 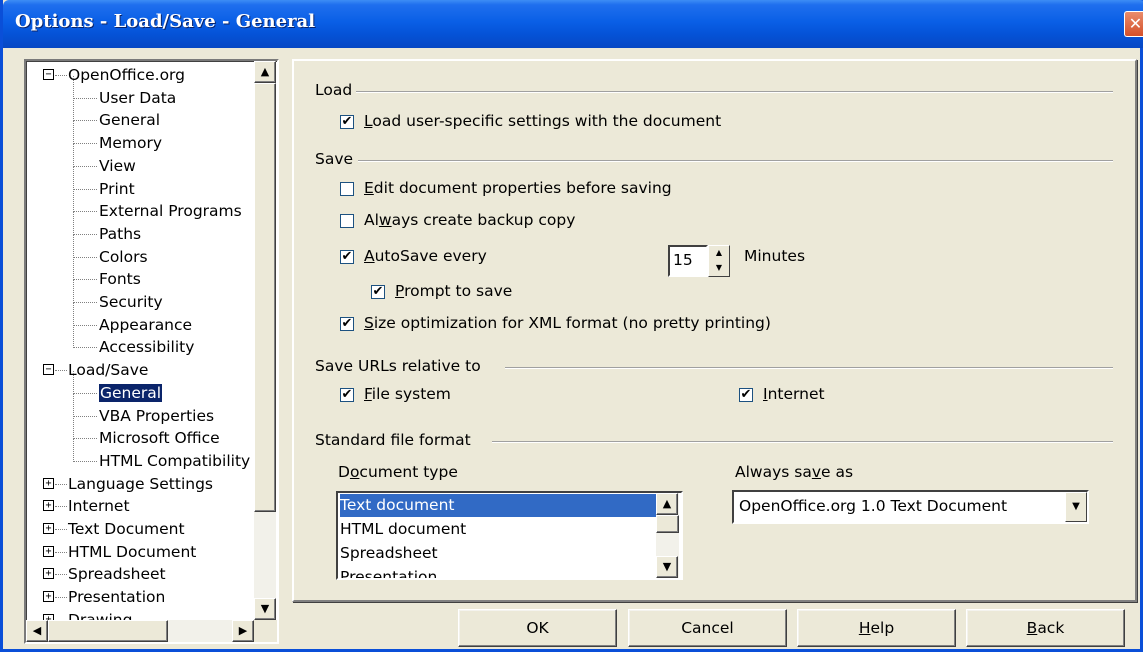 I want to click on size-optimization-checkbox: ✔, so click(x=347, y=324).